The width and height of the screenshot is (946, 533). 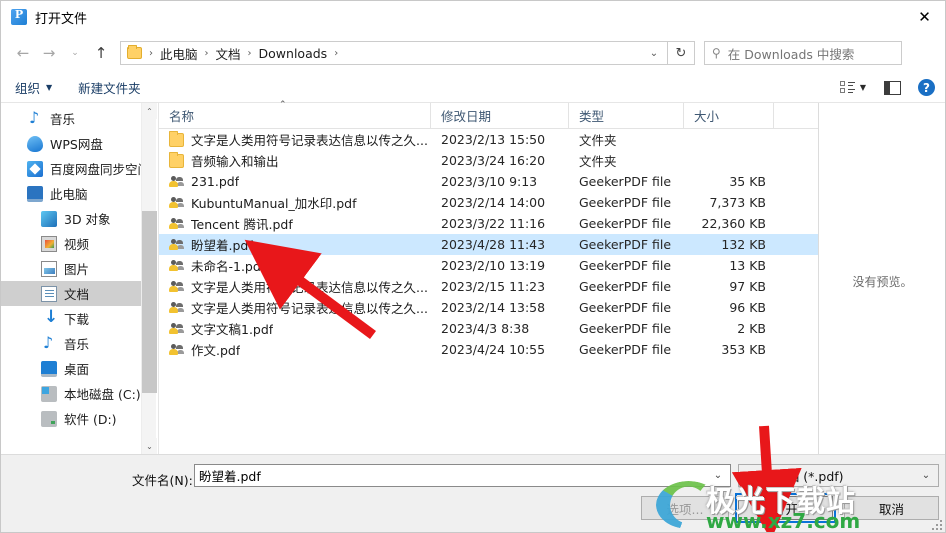 I want to click on window-title: 打开文件, so click(x=61, y=19).